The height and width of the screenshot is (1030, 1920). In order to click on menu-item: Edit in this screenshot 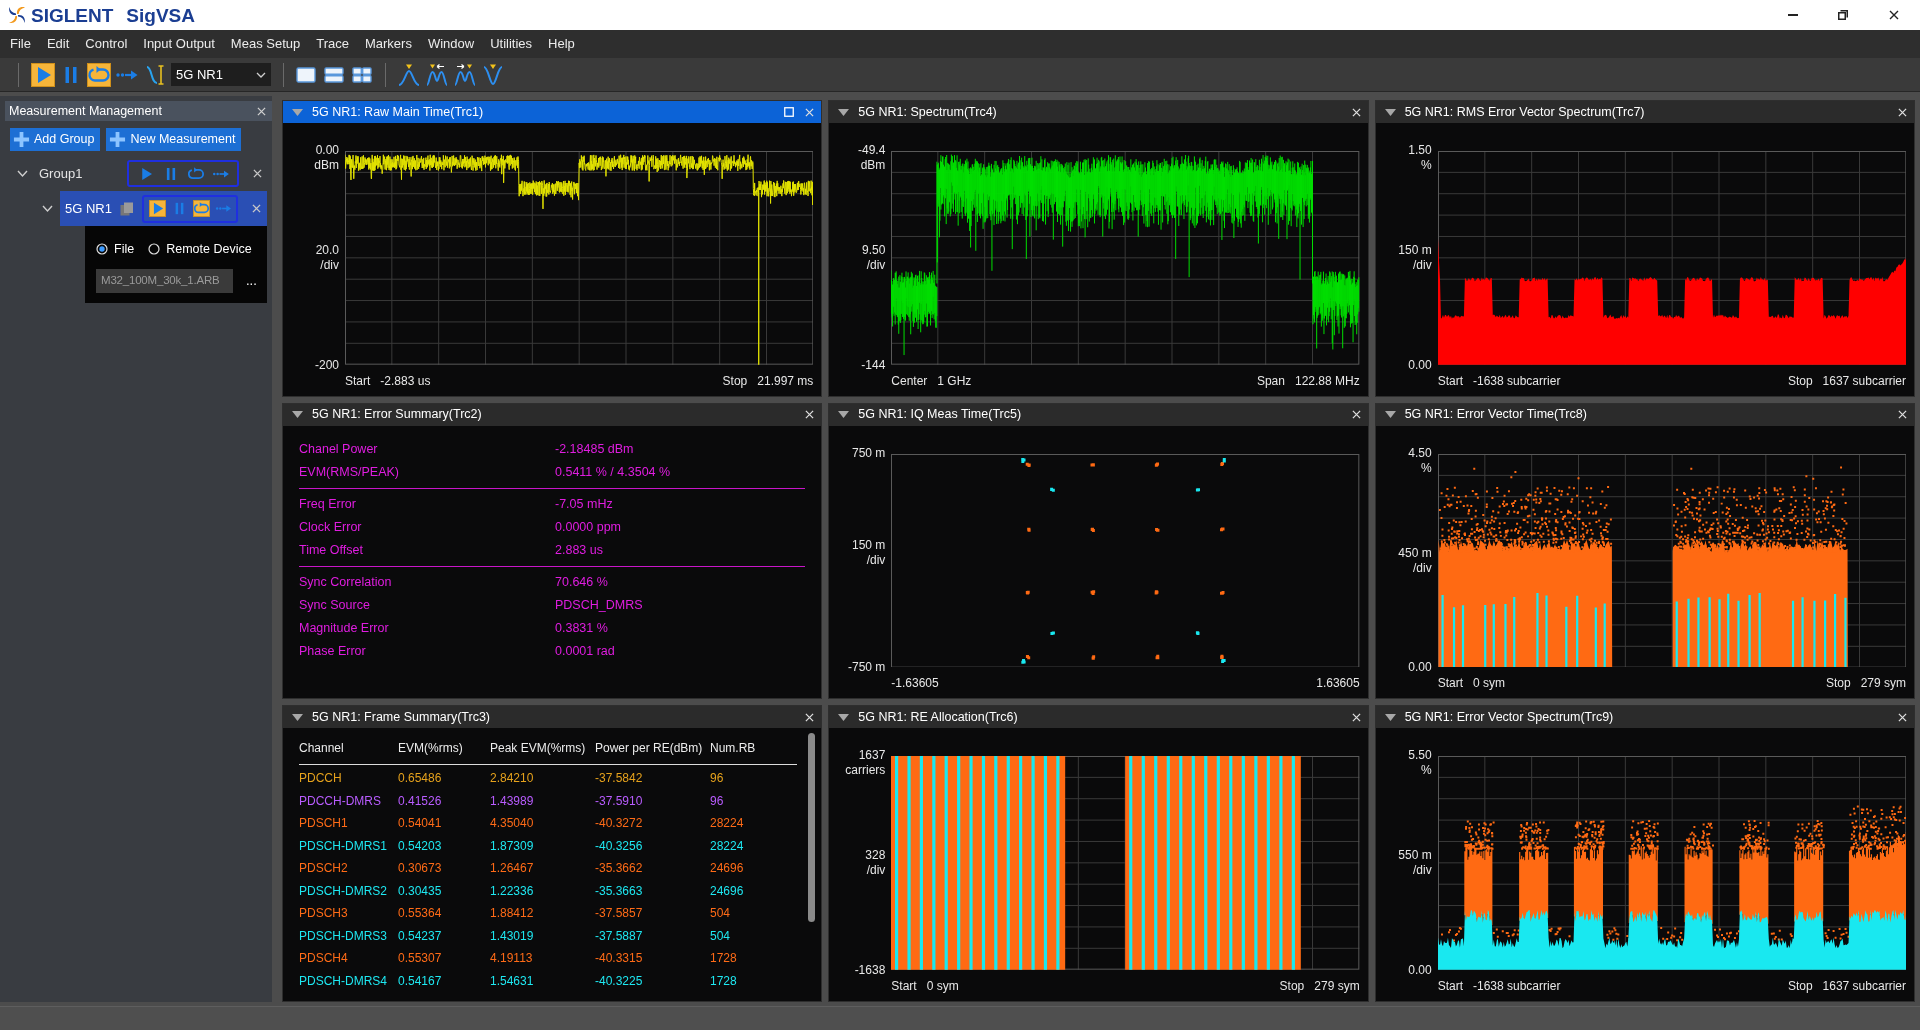, I will do `click(58, 44)`.